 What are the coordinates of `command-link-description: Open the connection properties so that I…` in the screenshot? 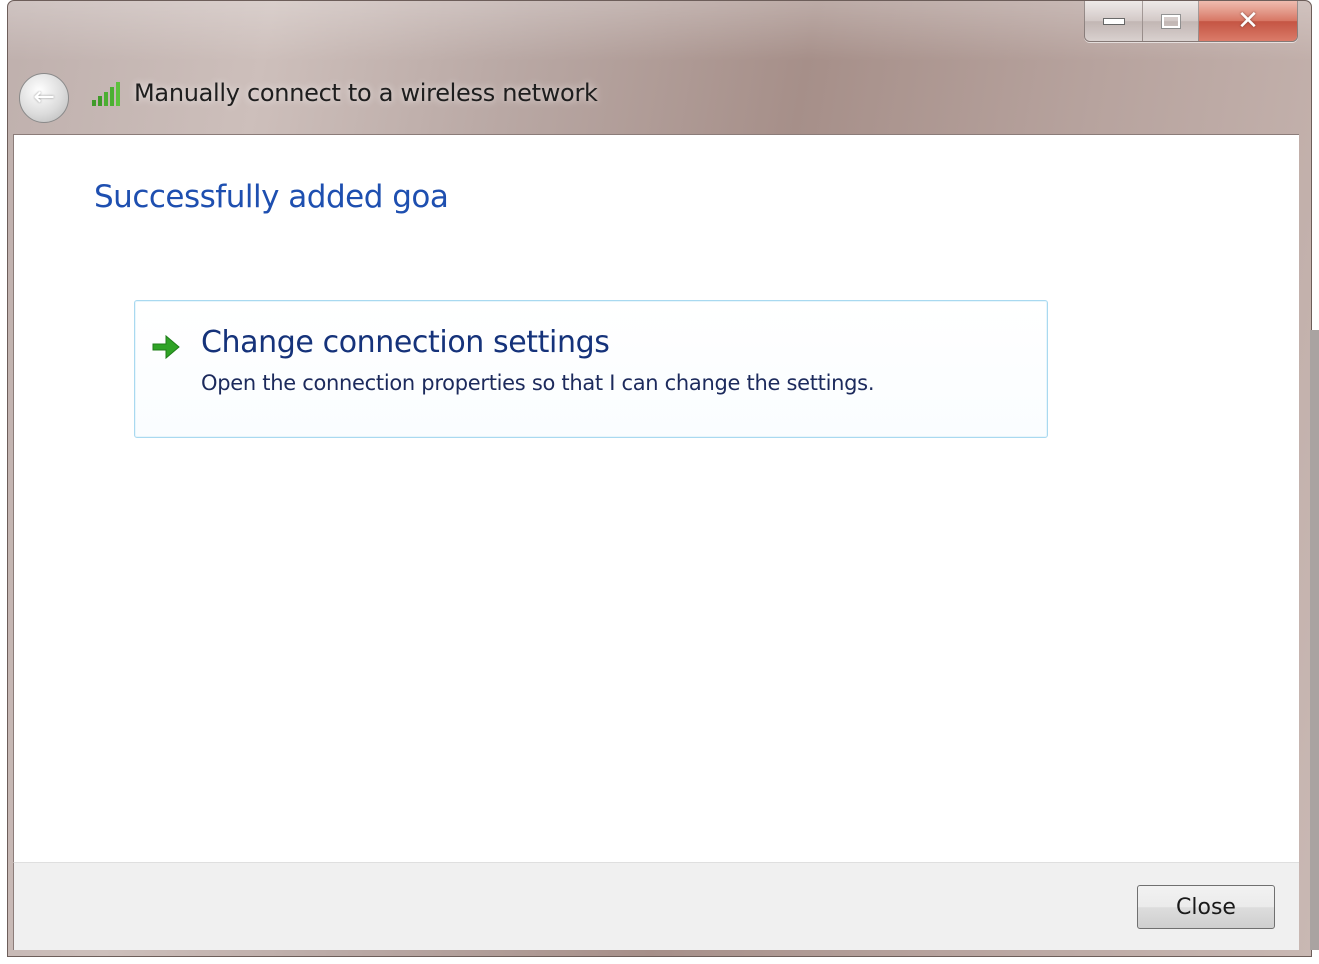 It's located at (538, 383).